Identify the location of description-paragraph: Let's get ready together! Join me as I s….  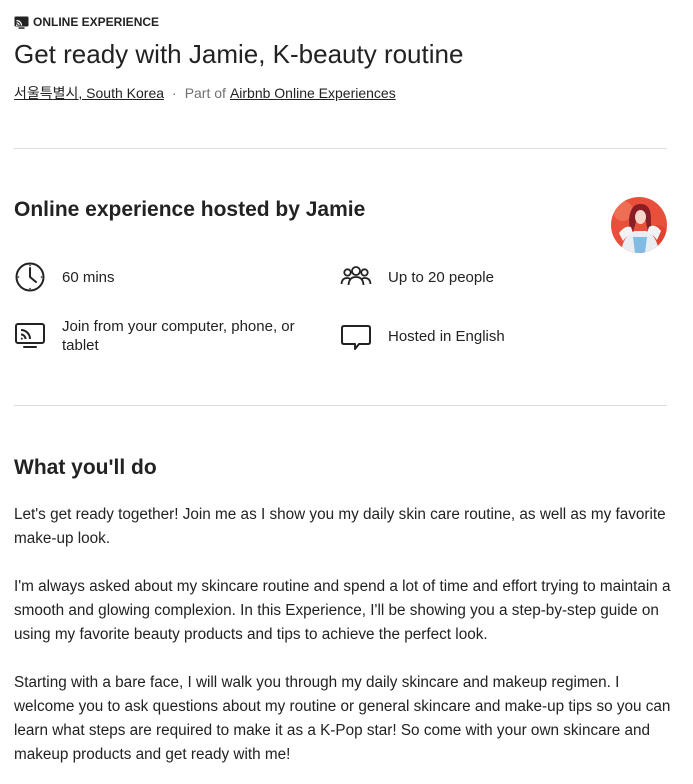
(340, 526).